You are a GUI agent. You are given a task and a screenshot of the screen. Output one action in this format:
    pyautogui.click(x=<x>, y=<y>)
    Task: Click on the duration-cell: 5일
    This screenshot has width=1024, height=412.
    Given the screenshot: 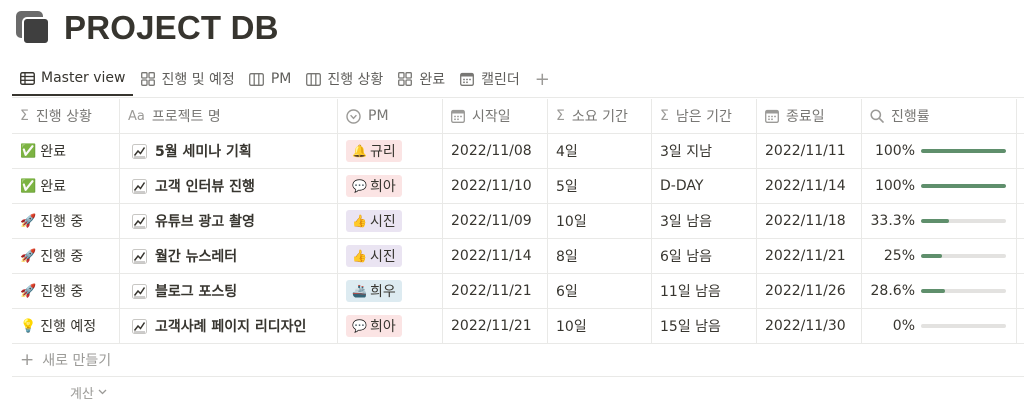 What is the action you would take?
    pyautogui.click(x=600, y=186)
    